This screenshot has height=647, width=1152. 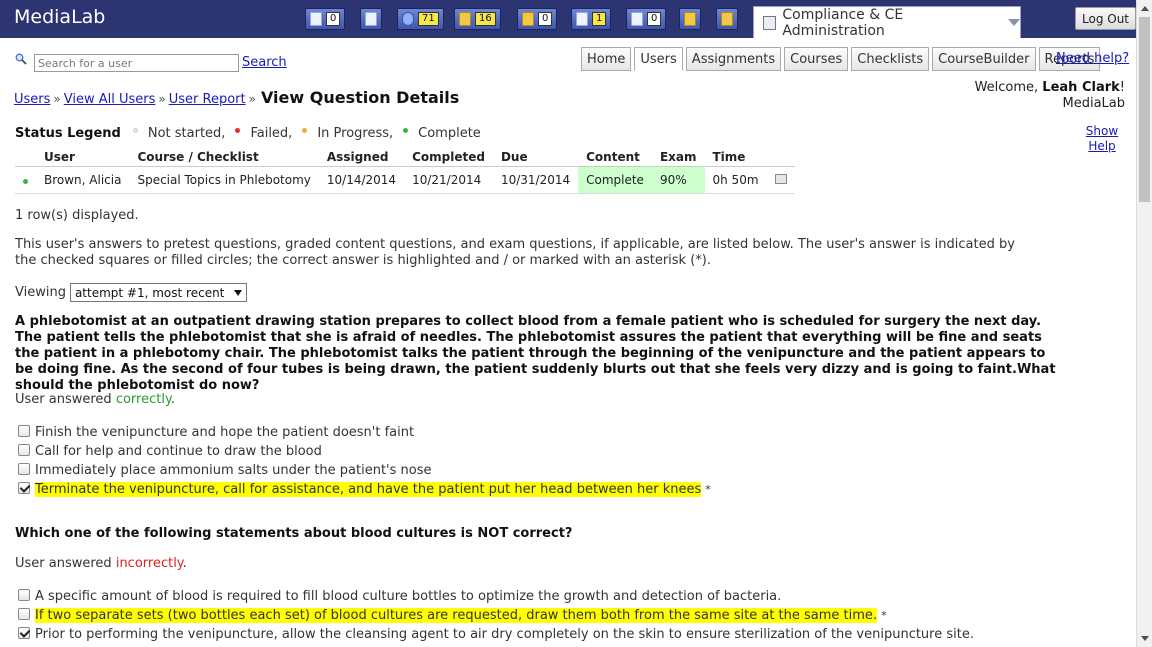 I want to click on toolbar-button-calculator, so click(x=371, y=19).